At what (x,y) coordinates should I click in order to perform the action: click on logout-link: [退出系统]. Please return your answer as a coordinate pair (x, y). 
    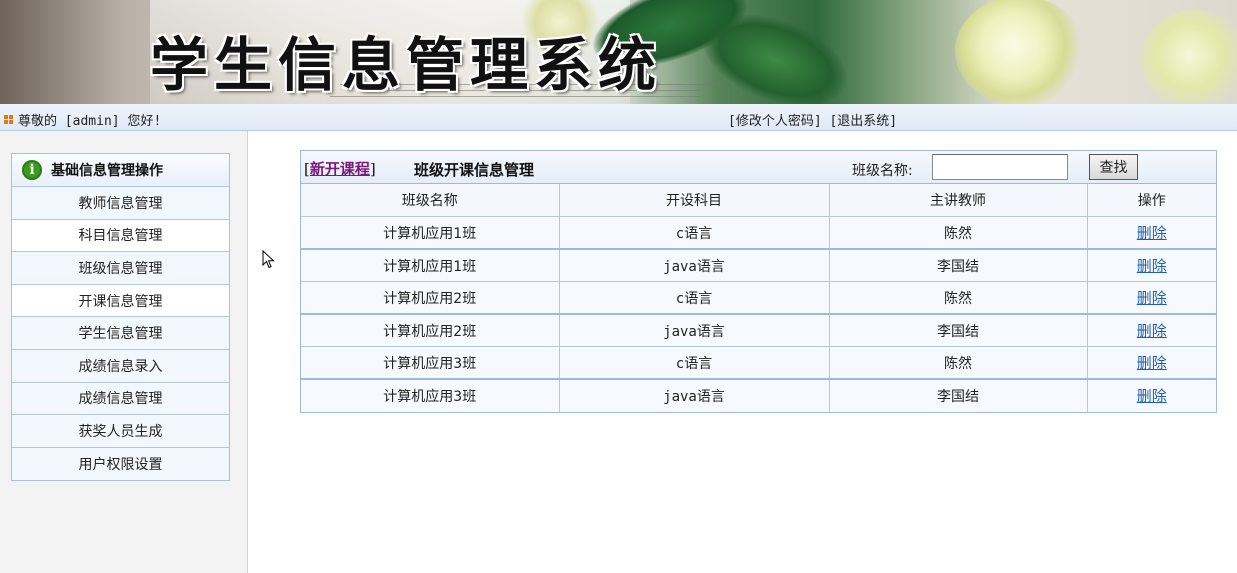
    Looking at the image, I should click on (863, 121).